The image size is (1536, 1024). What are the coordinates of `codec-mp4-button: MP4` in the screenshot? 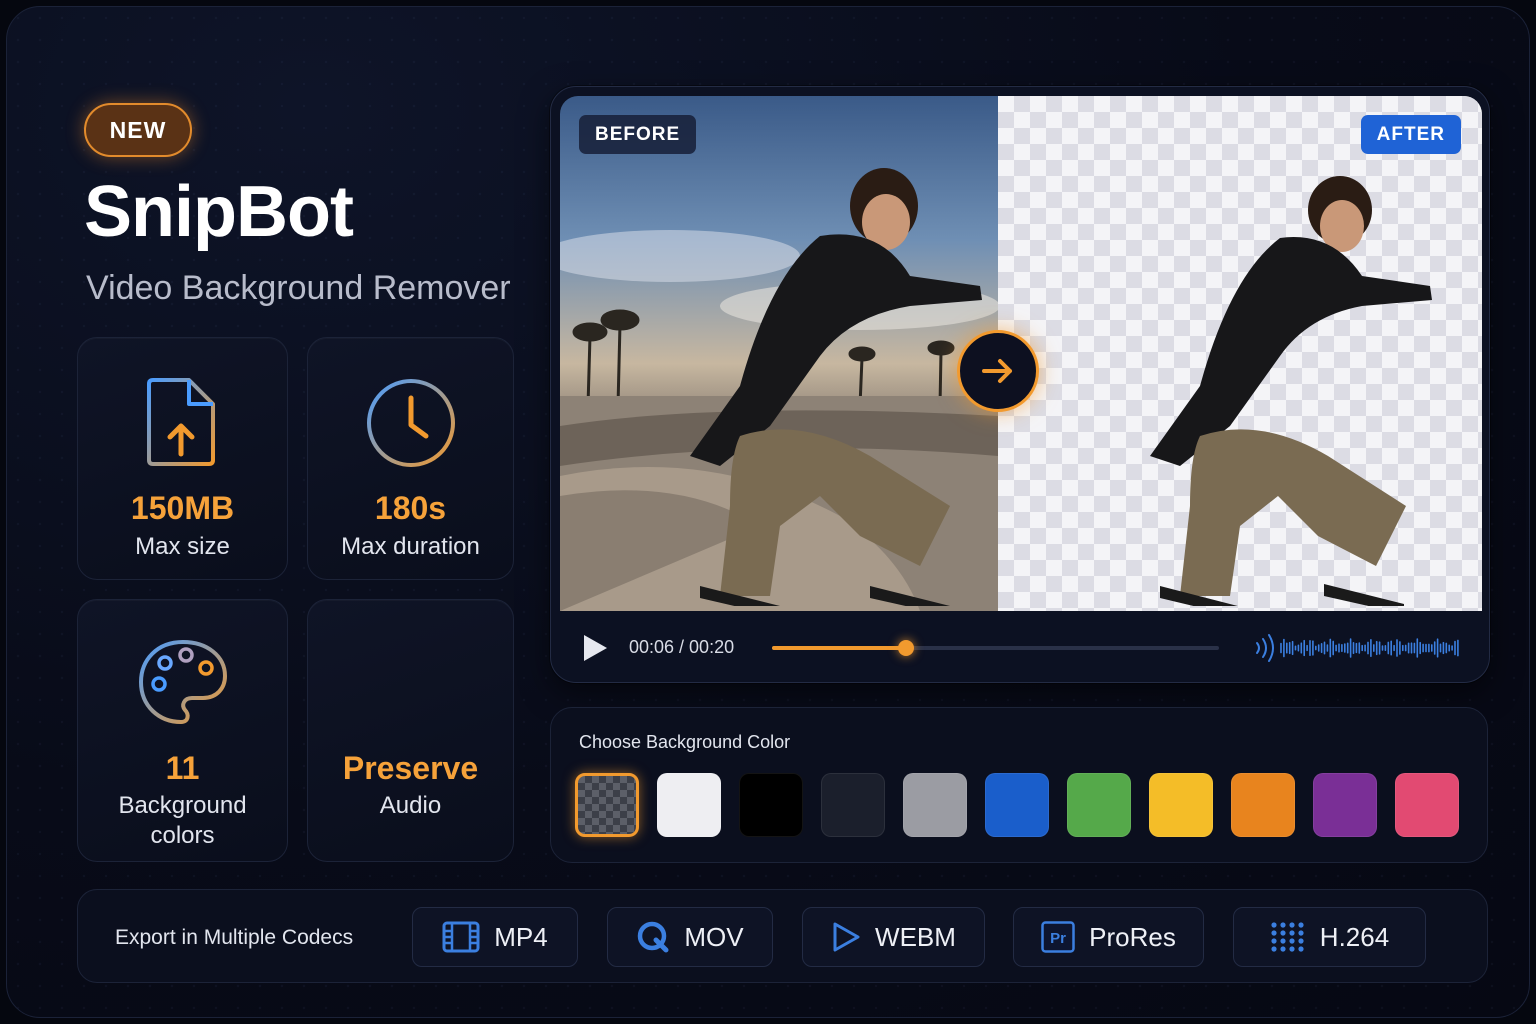 It's located at (495, 937).